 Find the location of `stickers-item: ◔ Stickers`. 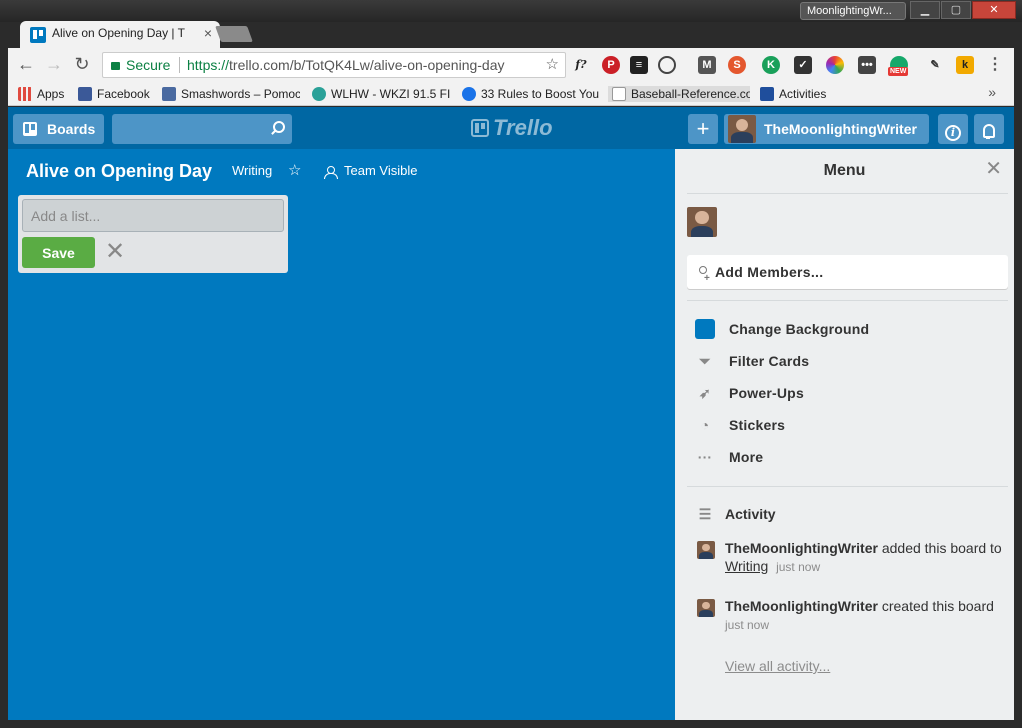

stickers-item: ◔ Stickers is located at coordinates (740, 425).